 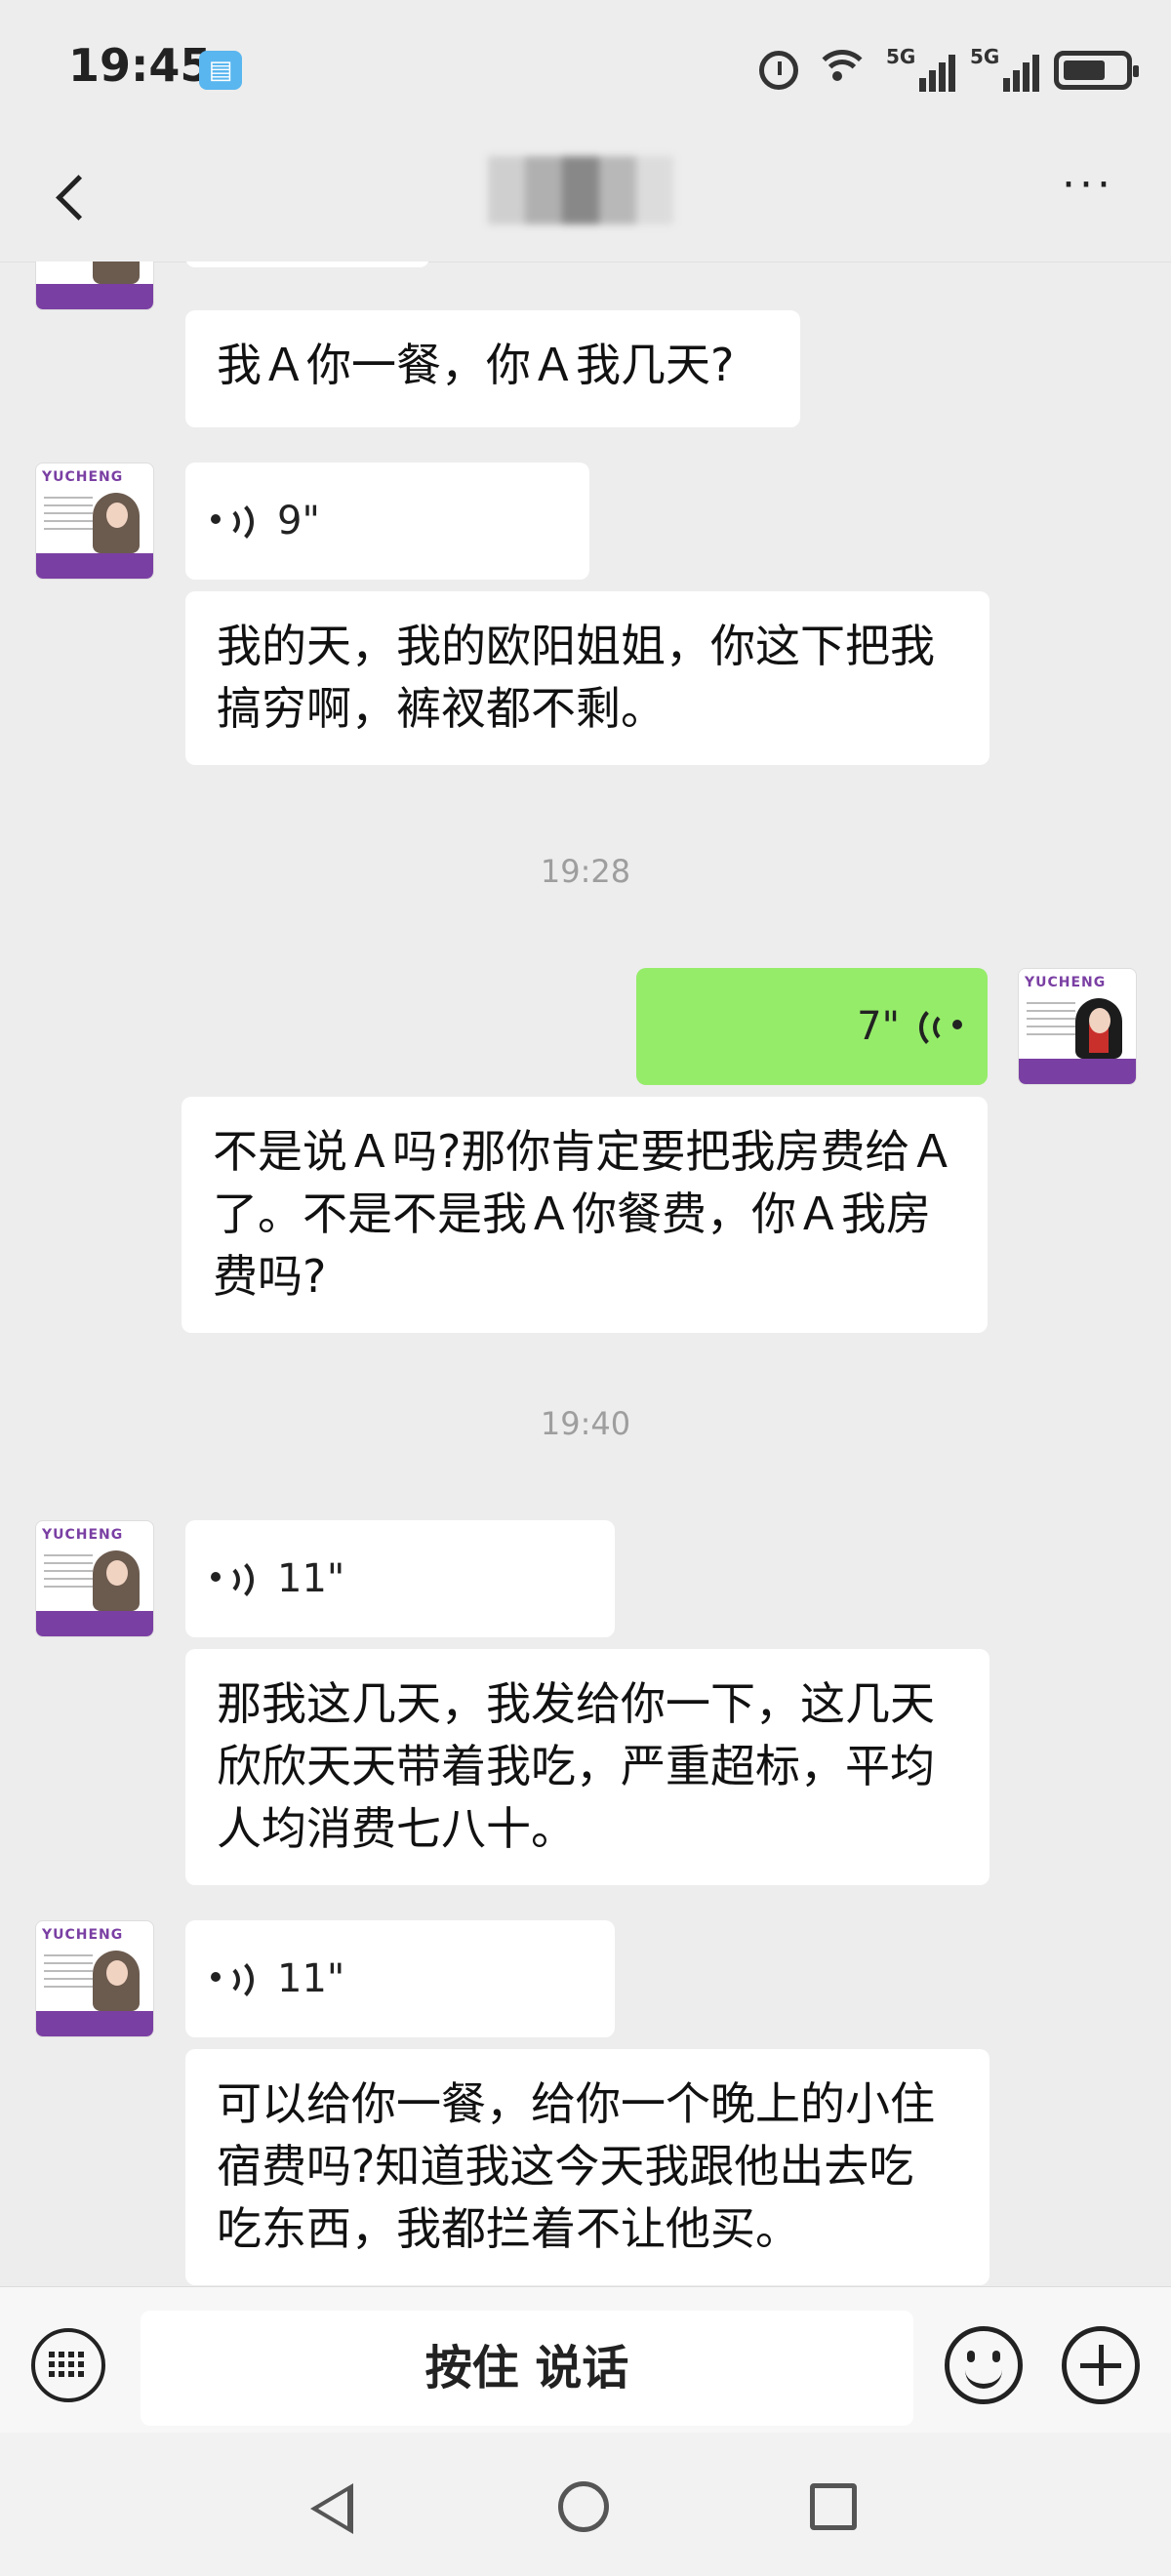 I want to click on timestamp: 19:40, so click(x=585, y=1423).